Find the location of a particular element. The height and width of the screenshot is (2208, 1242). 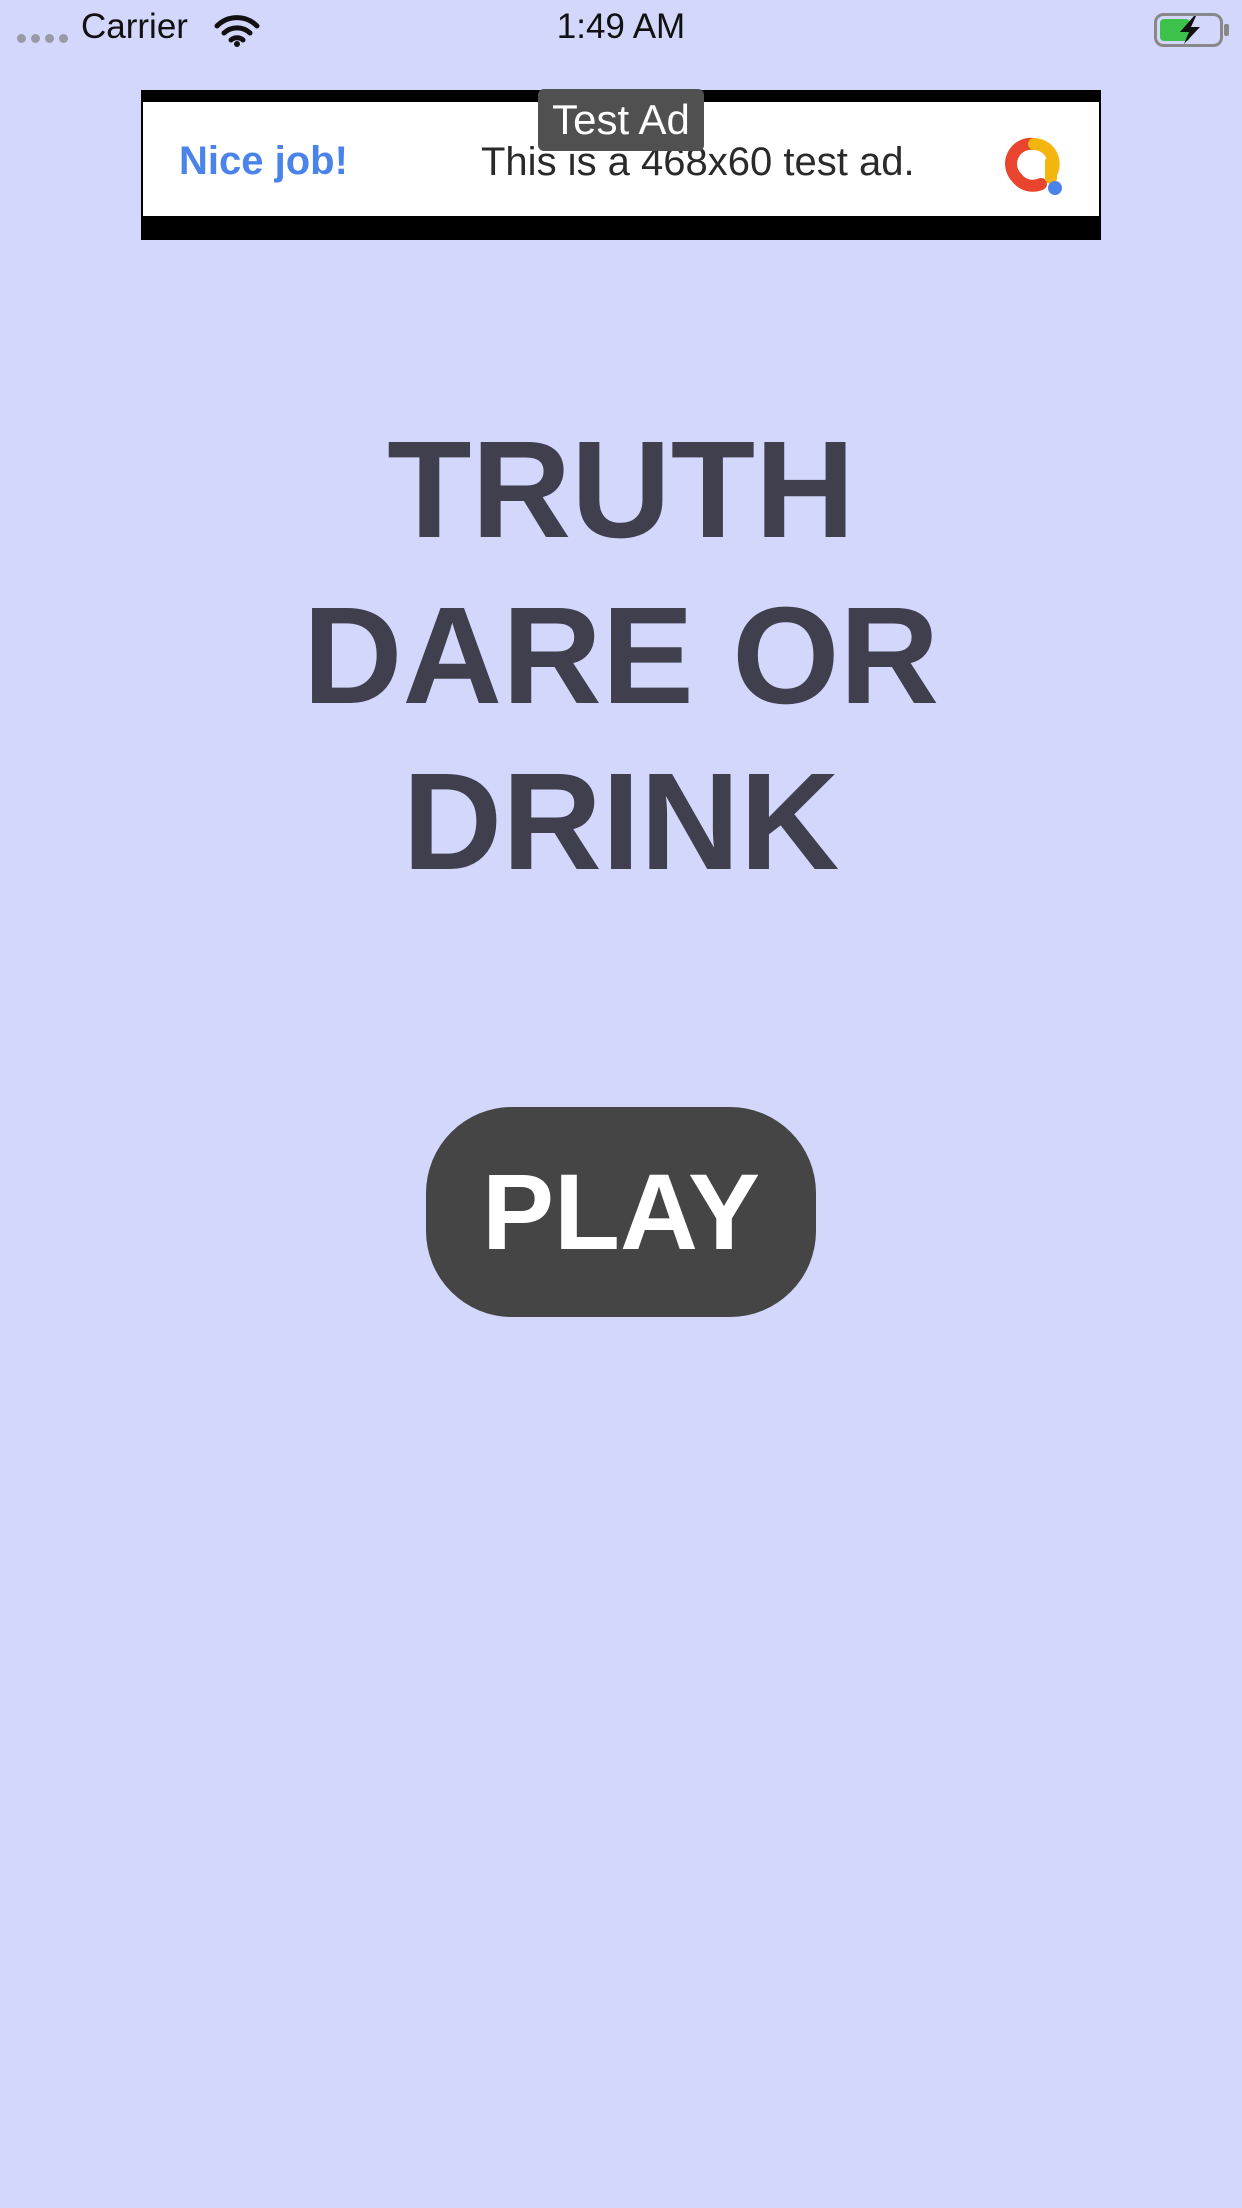

status-bar: Carrier 1:49 AM is located at coordinates (621, 30).